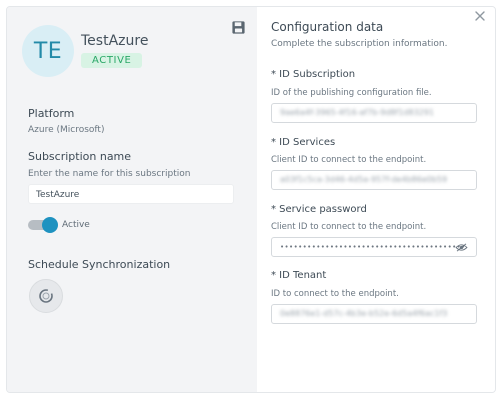 The height and width of the screenshot is (397, 500). I want to click on id-tenant-label: * ID Tenant, so click(299, 275).